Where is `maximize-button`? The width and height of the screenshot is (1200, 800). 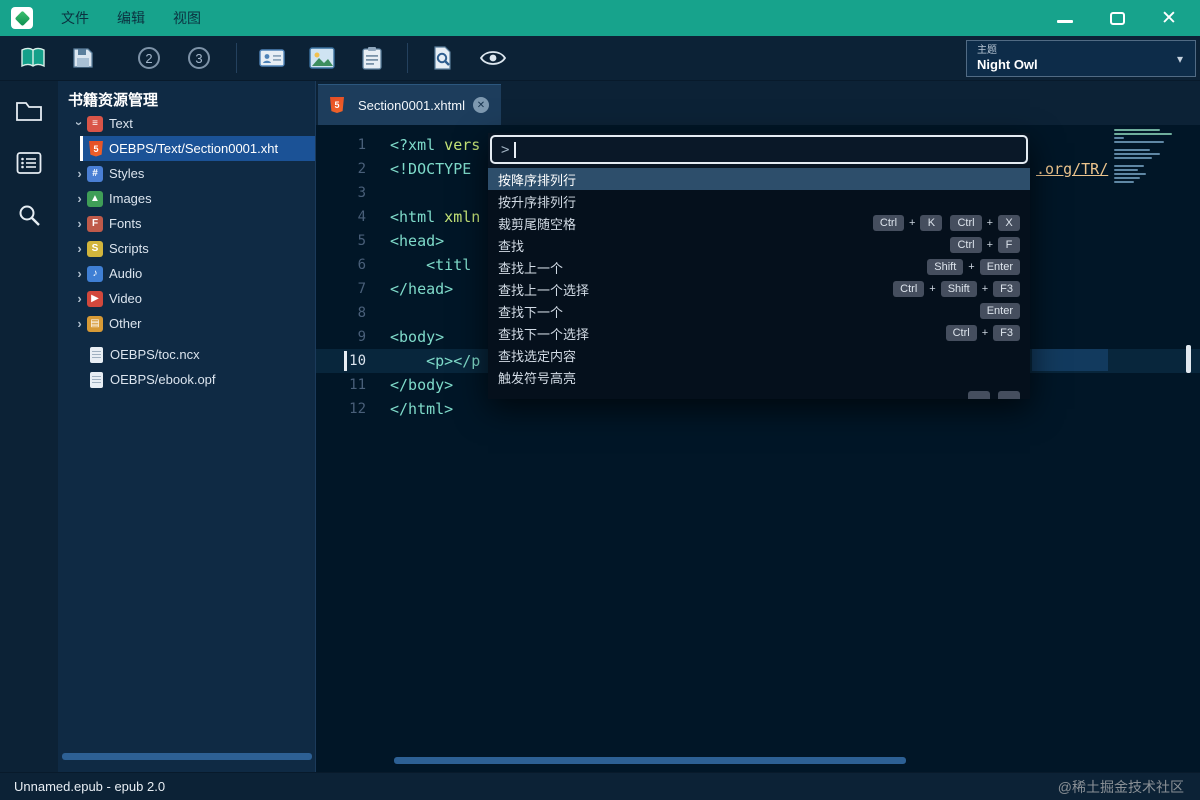 maximize-button is located at coordinates (1117, 18).